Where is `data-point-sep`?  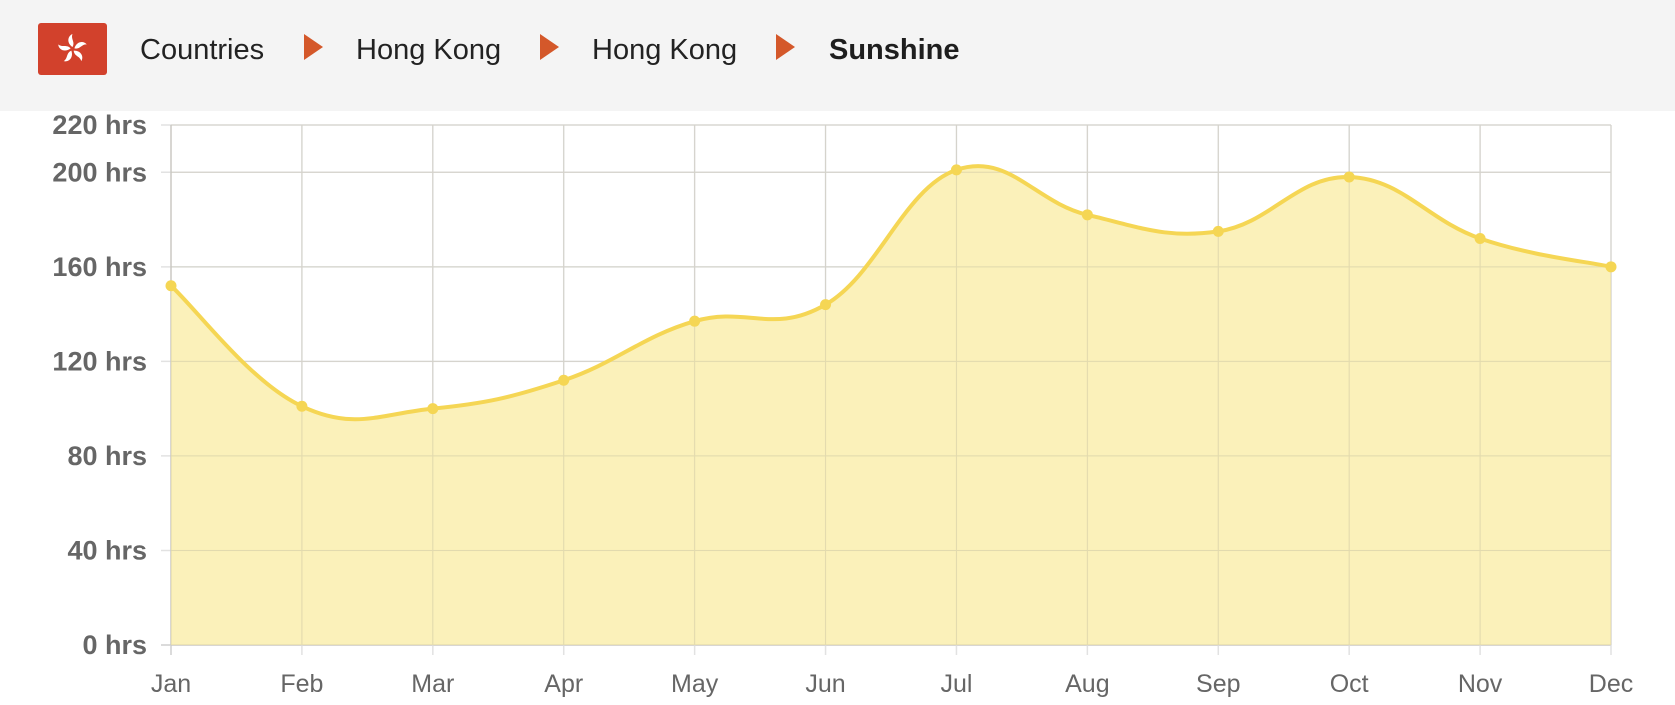 data-point-sep is located at coordinates (1218, 231).